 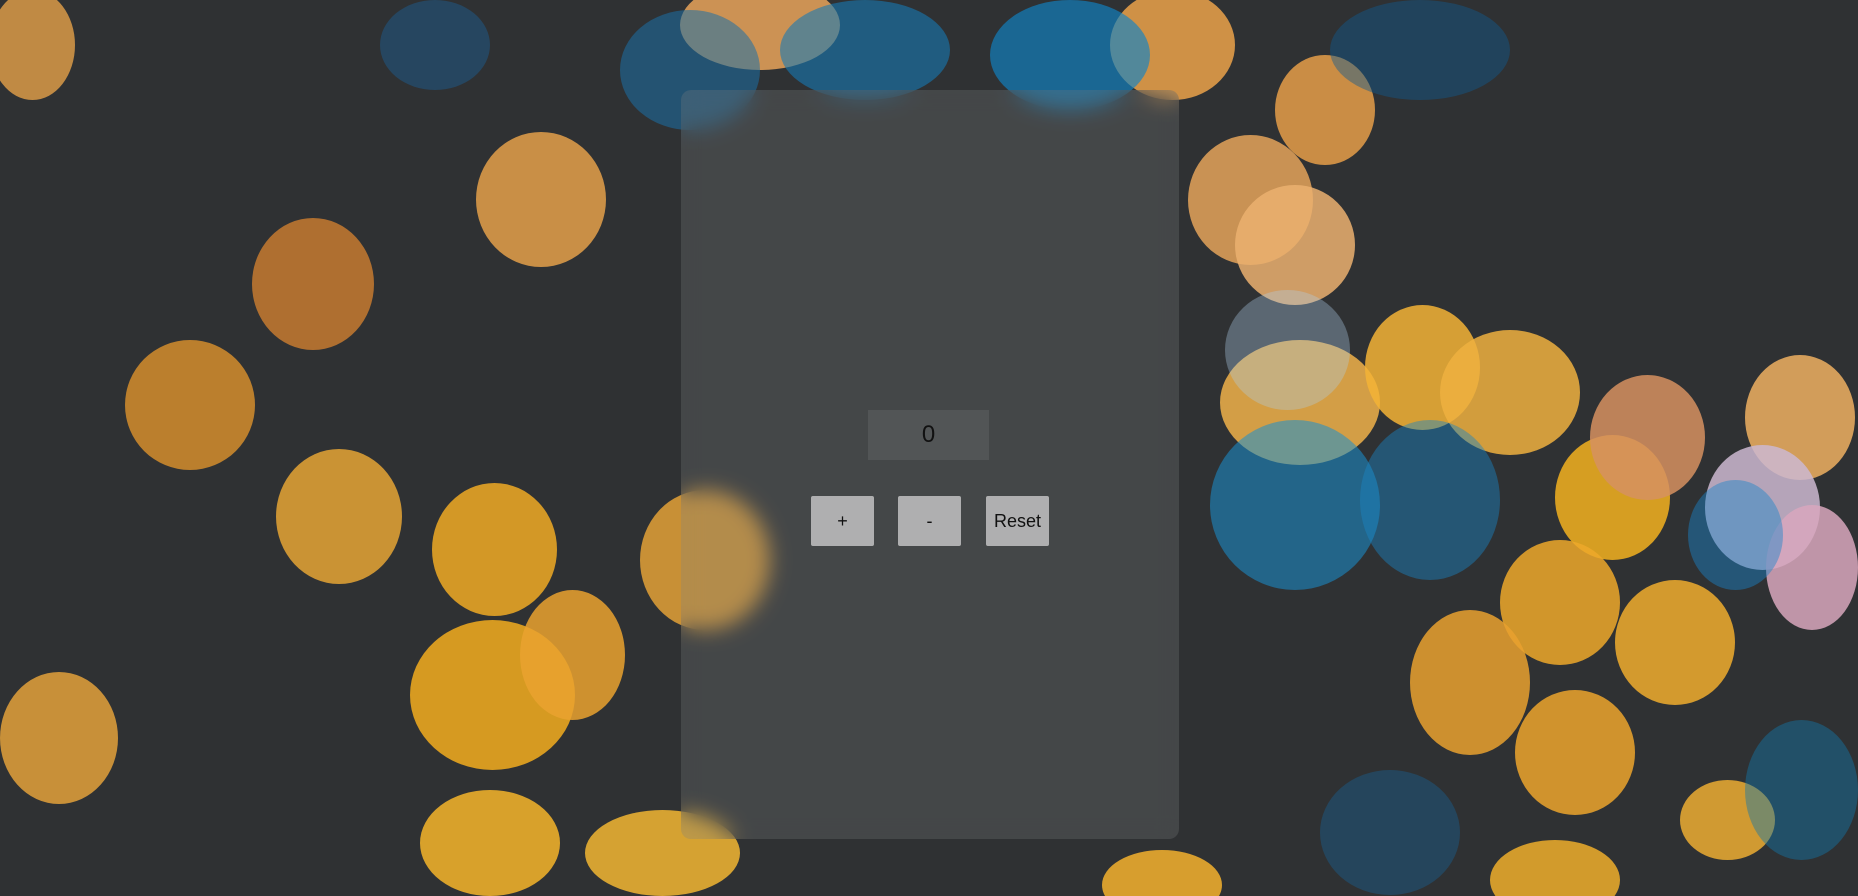 I want to click on reset-button: Reset, so click(x=1017, y=521).